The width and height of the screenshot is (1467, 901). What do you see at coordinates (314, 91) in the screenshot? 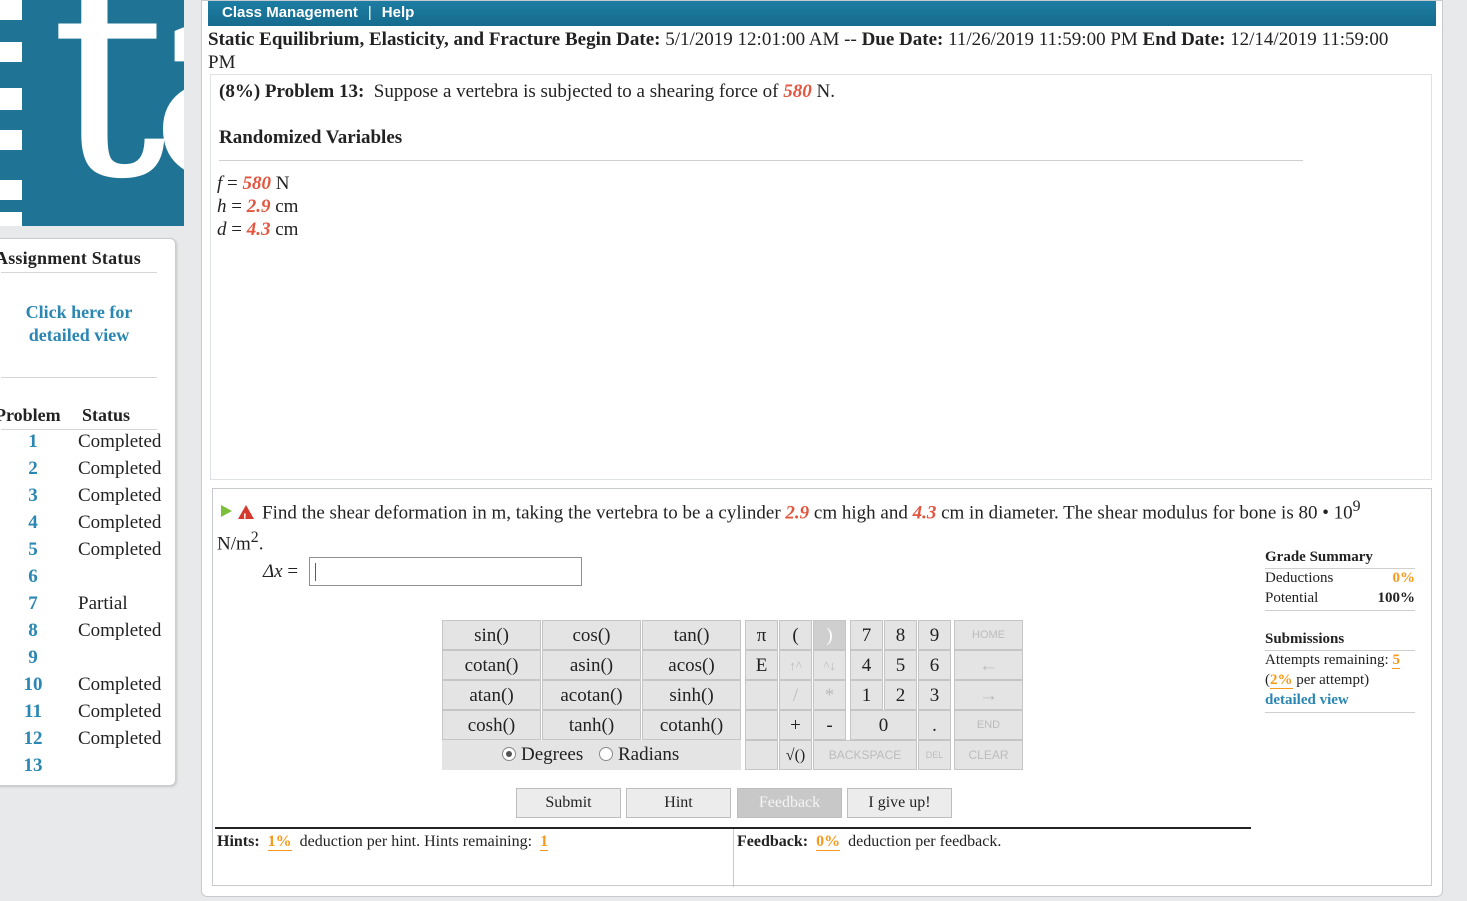
I see `problem-label: Problem 13:` at bounding box center [314, 91].